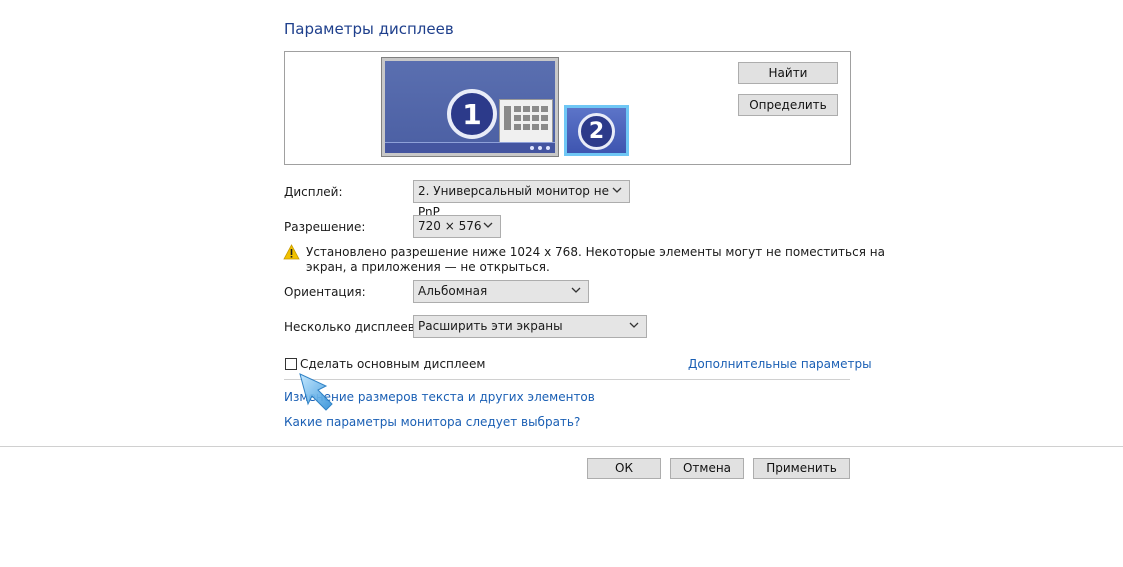 The image size is (1123, 567). I want to click on monitor-2-number: 2, so click(596, 131).